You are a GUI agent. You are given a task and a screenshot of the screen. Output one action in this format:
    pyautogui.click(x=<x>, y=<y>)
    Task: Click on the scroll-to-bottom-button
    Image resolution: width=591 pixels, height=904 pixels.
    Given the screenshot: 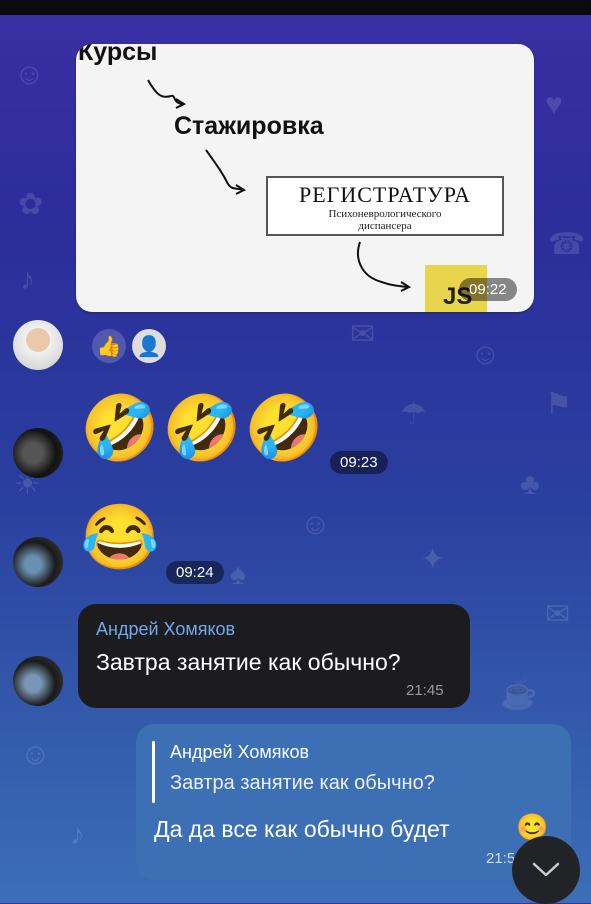 What is the action you would take?
    pyautogui.click(x=546, y=870)
    